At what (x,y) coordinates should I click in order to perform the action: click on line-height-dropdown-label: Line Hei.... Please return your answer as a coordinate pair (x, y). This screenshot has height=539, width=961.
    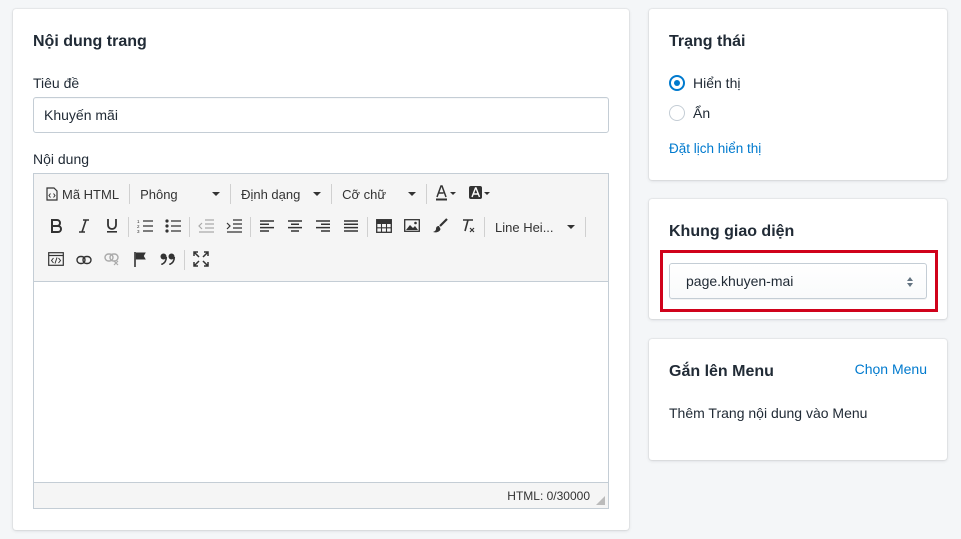
    Looking at the image, I should click on (524, 227).